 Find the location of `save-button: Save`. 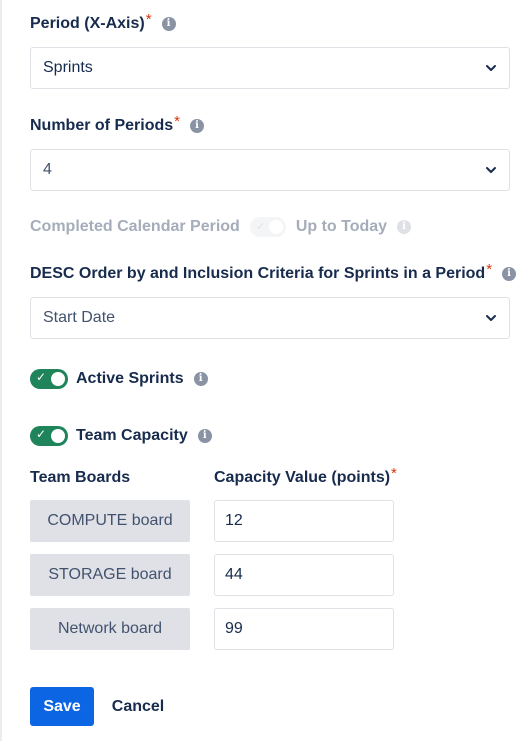

save-button: Save is located at coordinates (62, 706).